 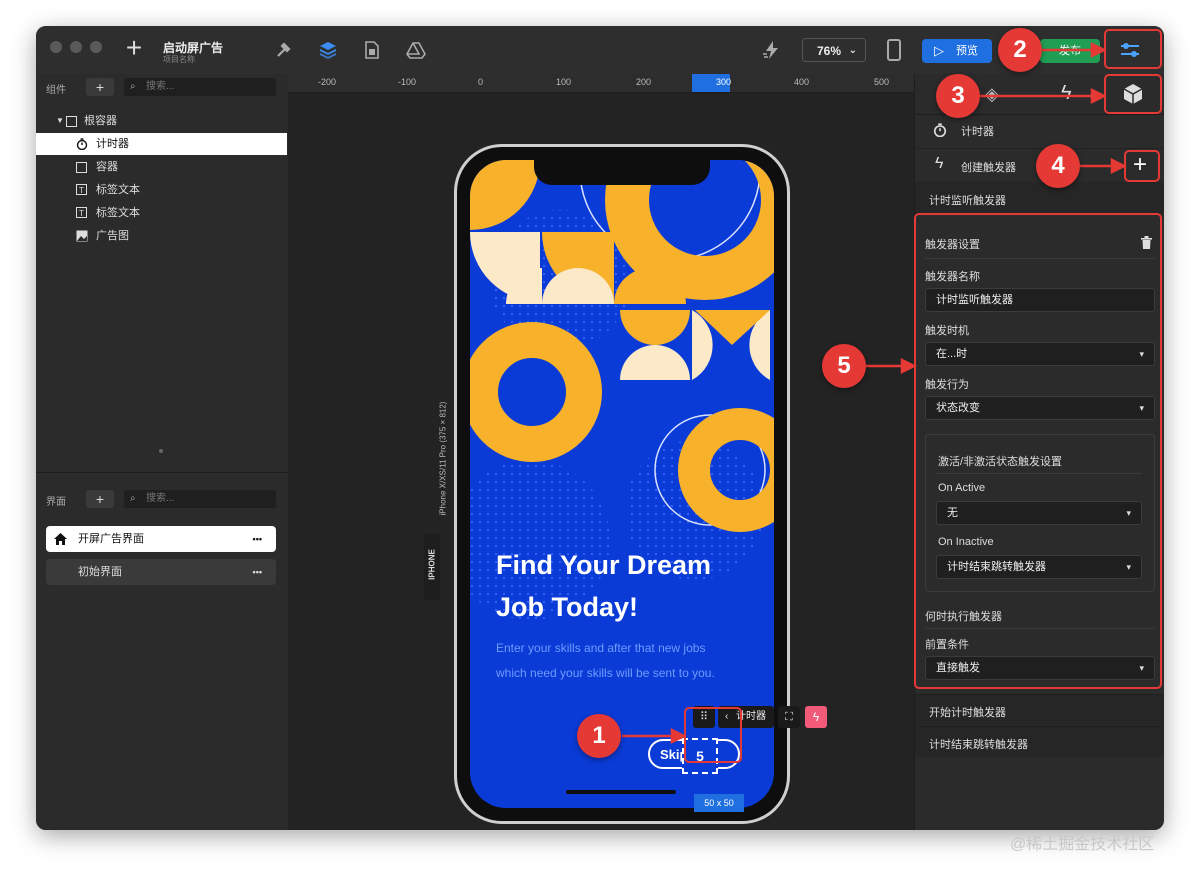 What do you see at coordinates (1082, 844) in the screenshot?
I see `watermark: @稀土掘金技术社区` at bounding box center [1082, 844].